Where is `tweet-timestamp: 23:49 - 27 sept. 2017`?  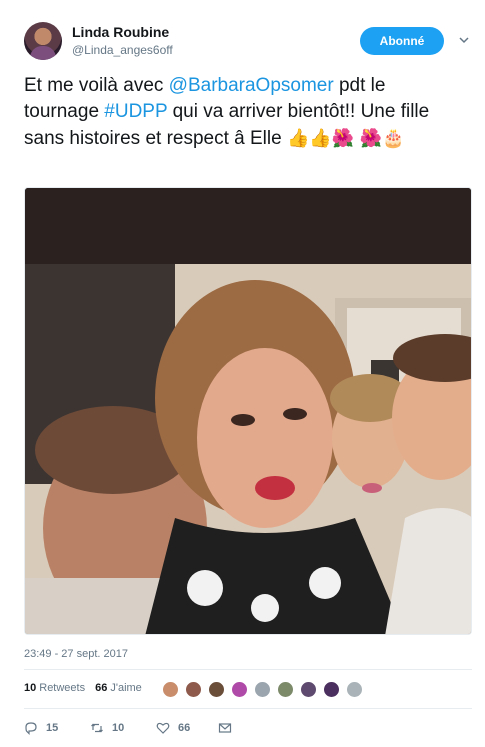
tweet-timestamp: 23:49 - 27 sept. 2017 is located at coordinates (76, 654).